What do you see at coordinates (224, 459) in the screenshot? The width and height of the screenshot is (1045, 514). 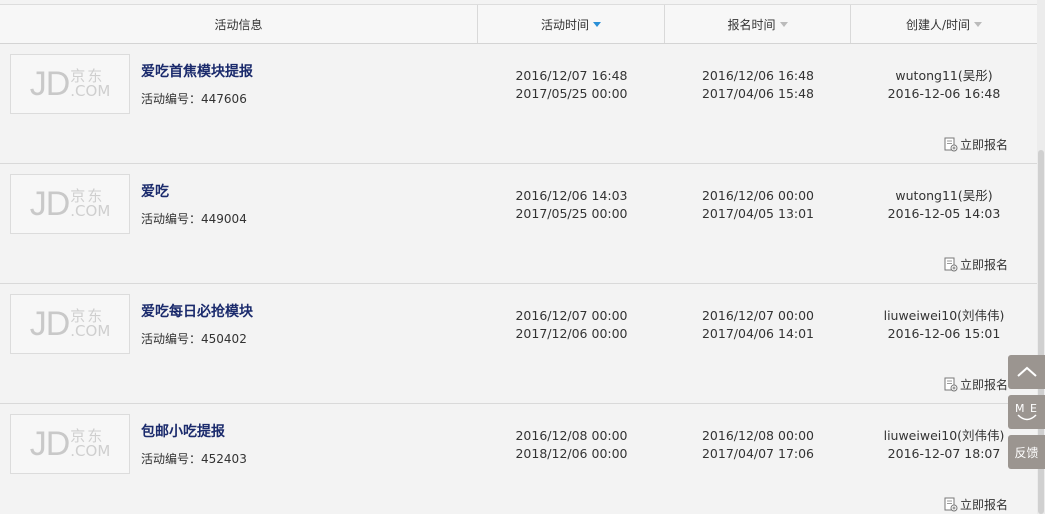 I see `activity-id-value: 452403` at bounding box center [224, 459].